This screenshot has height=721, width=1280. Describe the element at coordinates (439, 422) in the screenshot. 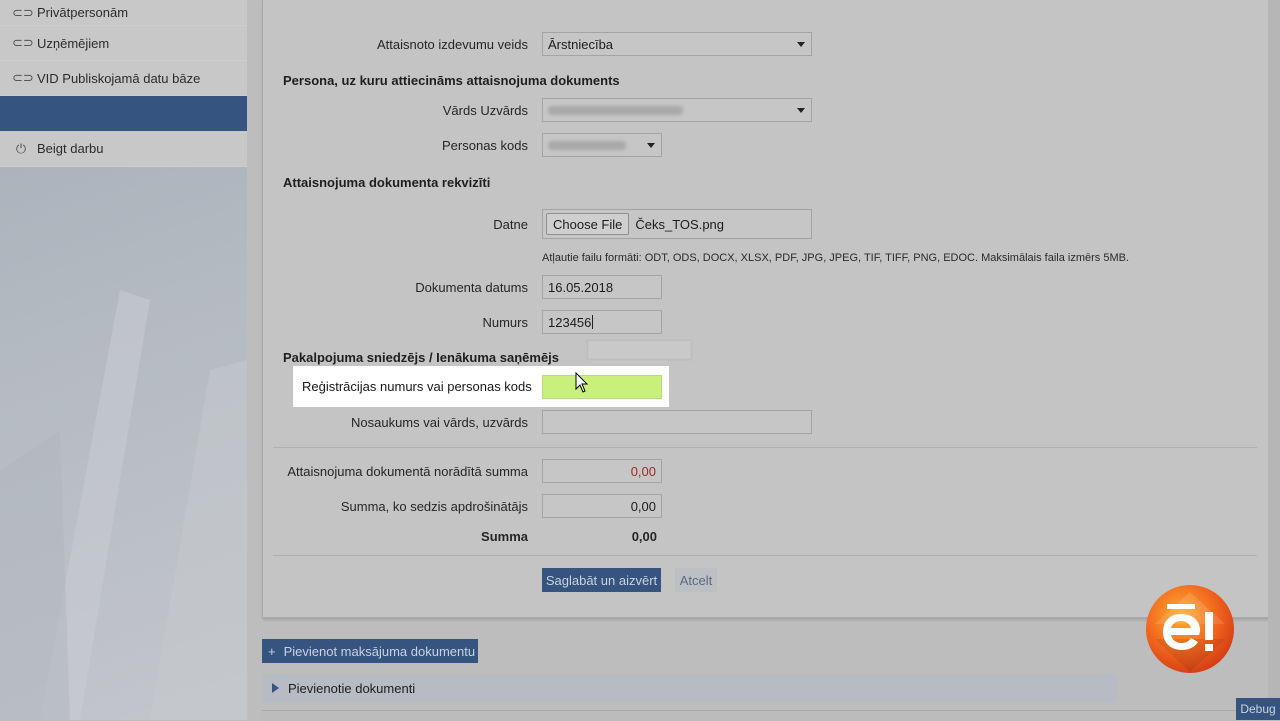

I see `provider-name-label: Nosaukums vai vārds, uzvārds` at that location.